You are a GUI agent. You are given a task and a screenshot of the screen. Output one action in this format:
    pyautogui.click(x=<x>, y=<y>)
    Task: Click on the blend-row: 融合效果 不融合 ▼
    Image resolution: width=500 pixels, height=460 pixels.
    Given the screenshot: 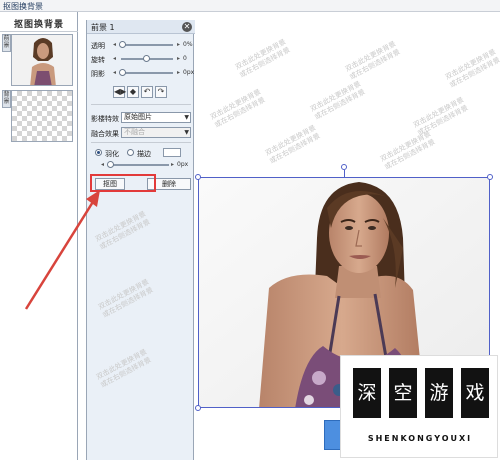 What is the action you would take?
    pyautogui.click(x=142, y=133)
    